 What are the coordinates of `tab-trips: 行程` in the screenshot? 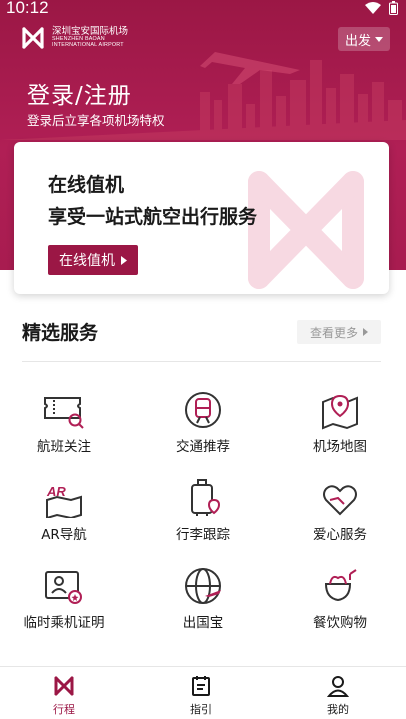 It's located at (64, 695).